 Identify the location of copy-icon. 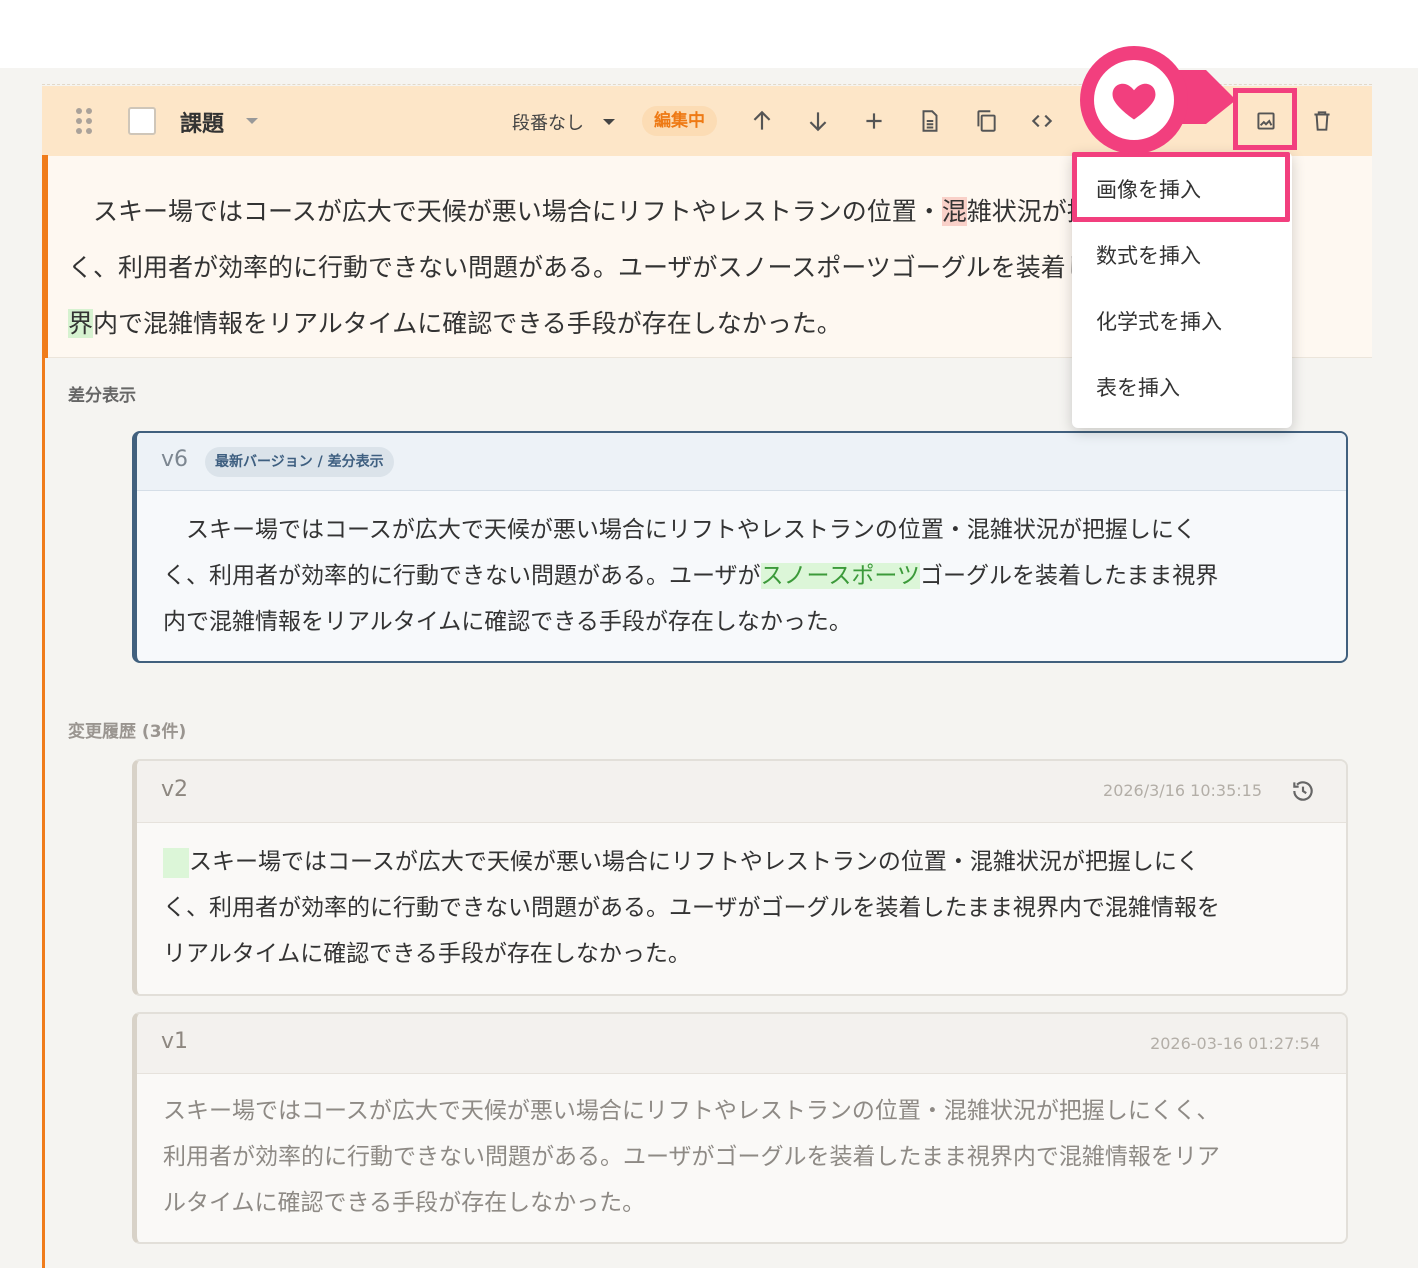
(986, 121).